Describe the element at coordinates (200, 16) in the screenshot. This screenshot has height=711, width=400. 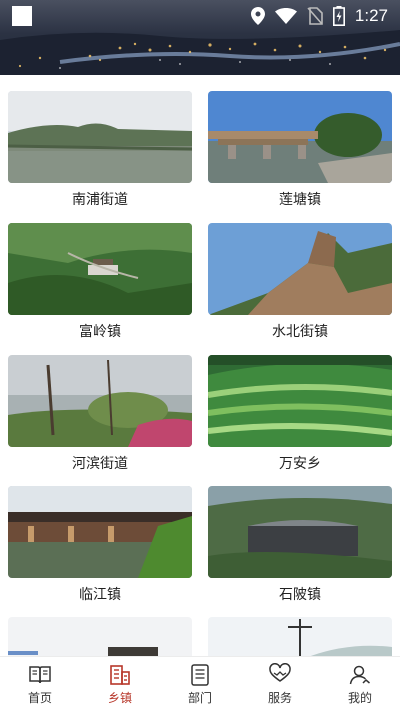
I see `status-bar: 1:27` at that location.